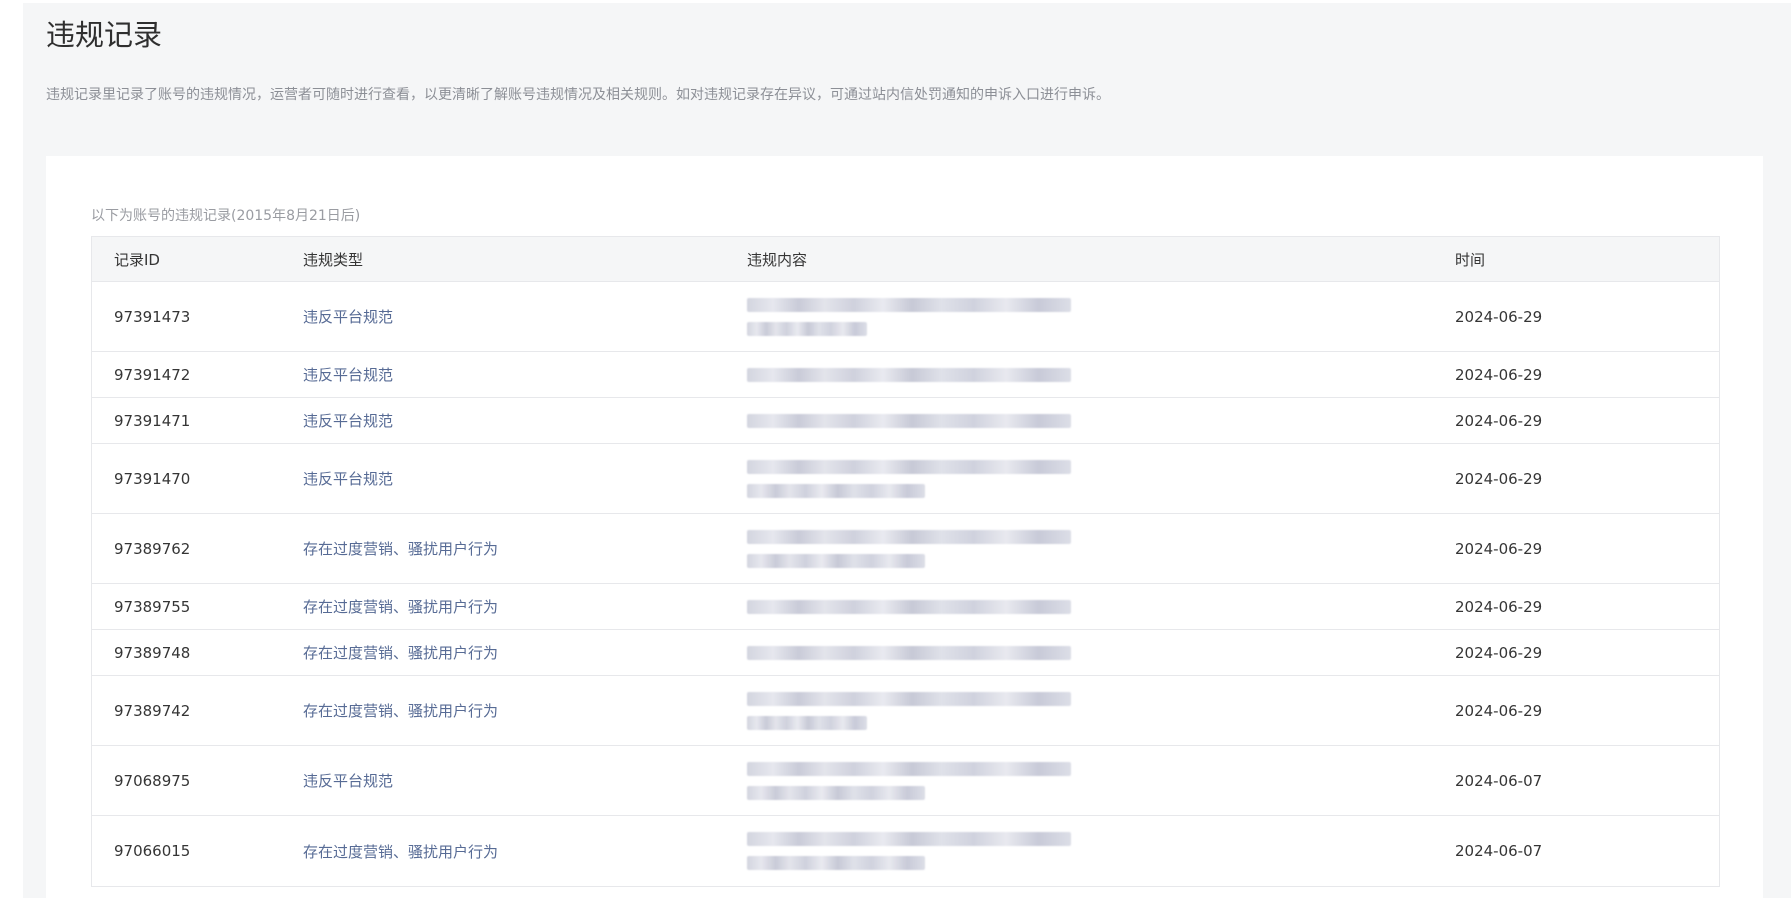 The image size is (1791, 901). I want to click on record-id: 97066015, so click(152, 851).